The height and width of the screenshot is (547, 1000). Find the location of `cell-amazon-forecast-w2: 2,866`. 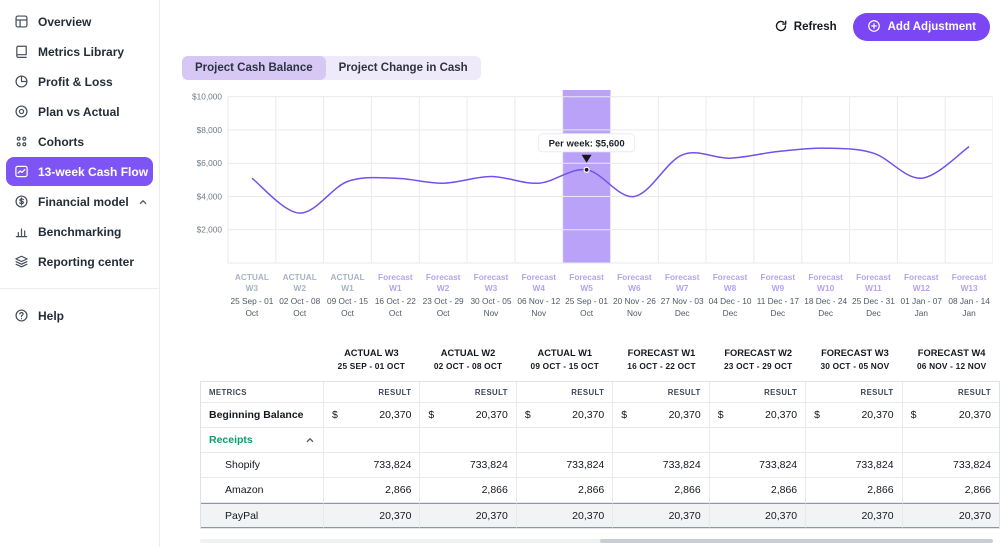

cell-amazon-forecast-w2: 2,866 is located at coordinates (758, 491).